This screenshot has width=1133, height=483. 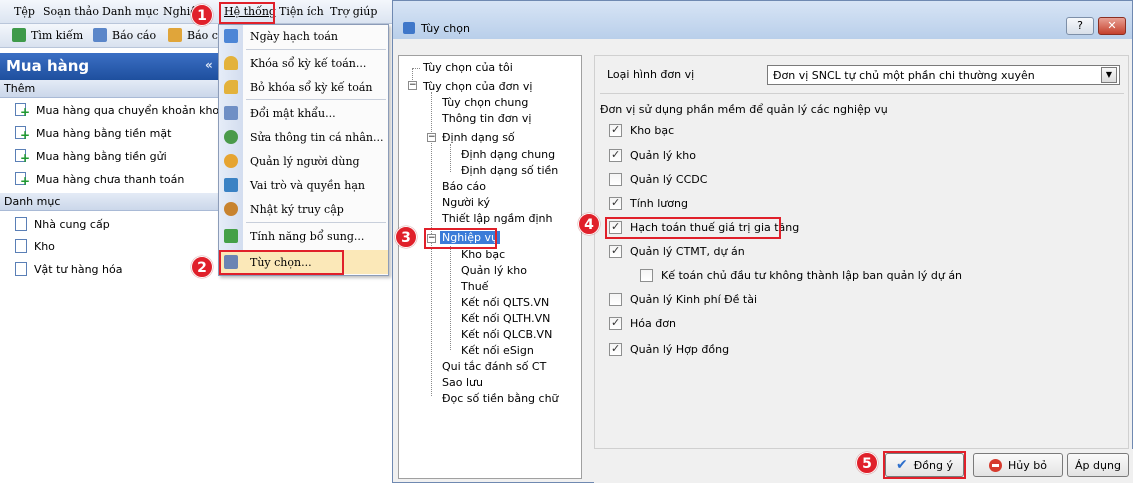 What do you see at coordinates (110, 202) in the screenshot?
I see `section-catalog: Danh mục` at bounding box center [110, 202].